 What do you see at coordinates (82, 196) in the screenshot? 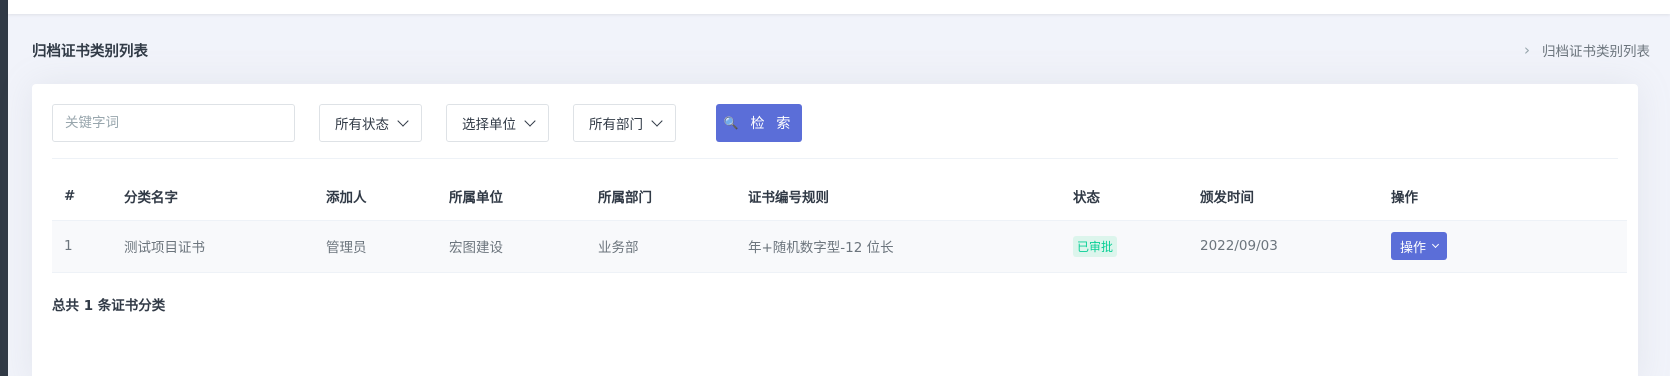
I see `col-header-index: #` at bounding box center [82, 196].